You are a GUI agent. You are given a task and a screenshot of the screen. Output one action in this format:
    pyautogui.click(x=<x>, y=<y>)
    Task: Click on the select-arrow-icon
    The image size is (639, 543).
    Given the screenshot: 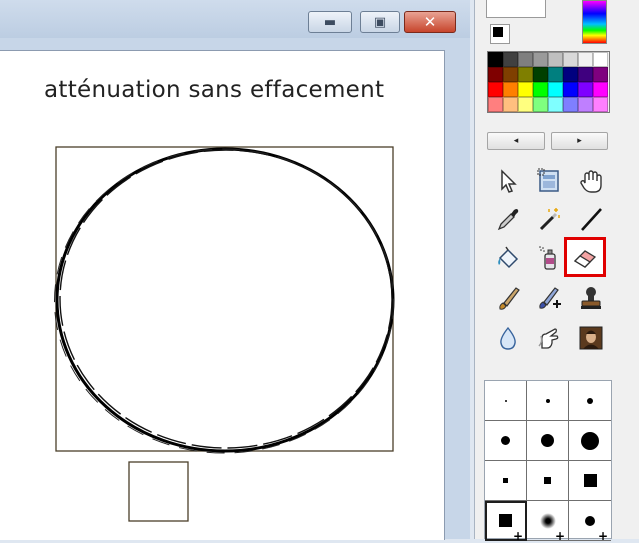 What is the action you would take?
    pyautogui.click(x=509, y=181)
    